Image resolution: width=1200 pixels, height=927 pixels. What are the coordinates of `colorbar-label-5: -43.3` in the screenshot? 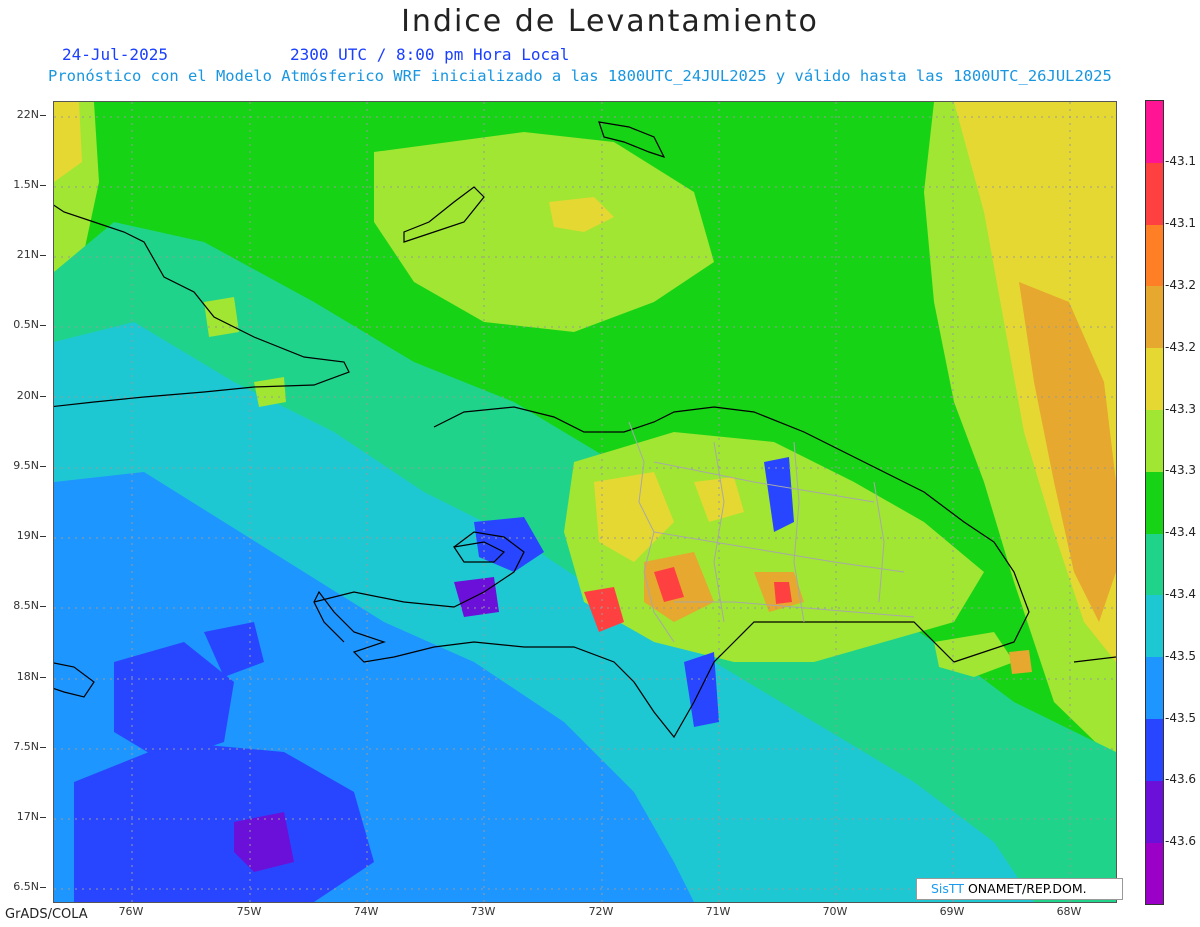 It's located at (1181, 470).